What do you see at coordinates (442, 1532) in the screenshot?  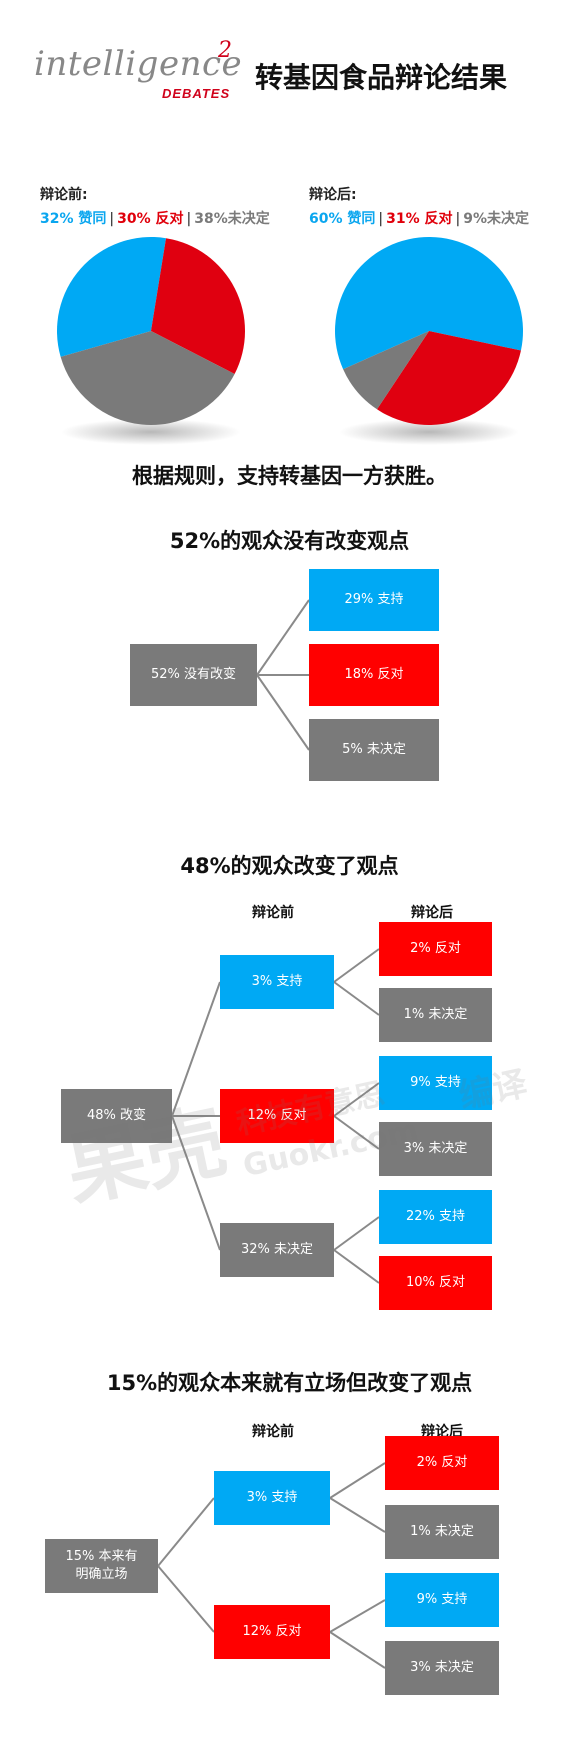 I see `section3-leaf: 1% 未决定` at bounding box center [442, 1532].